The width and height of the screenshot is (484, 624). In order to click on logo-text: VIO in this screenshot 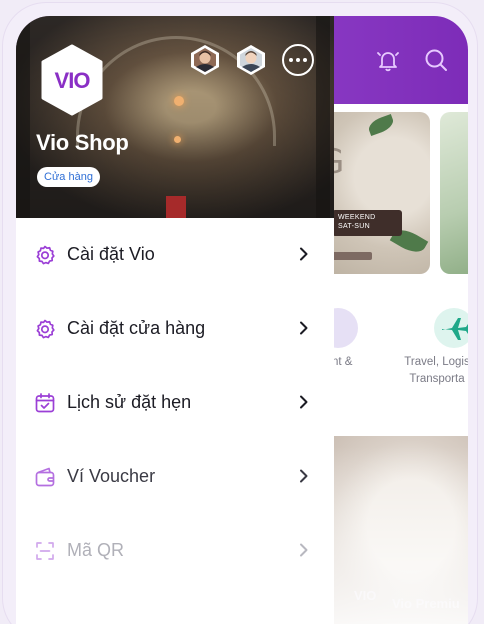, I will do `click(72, 80)`.